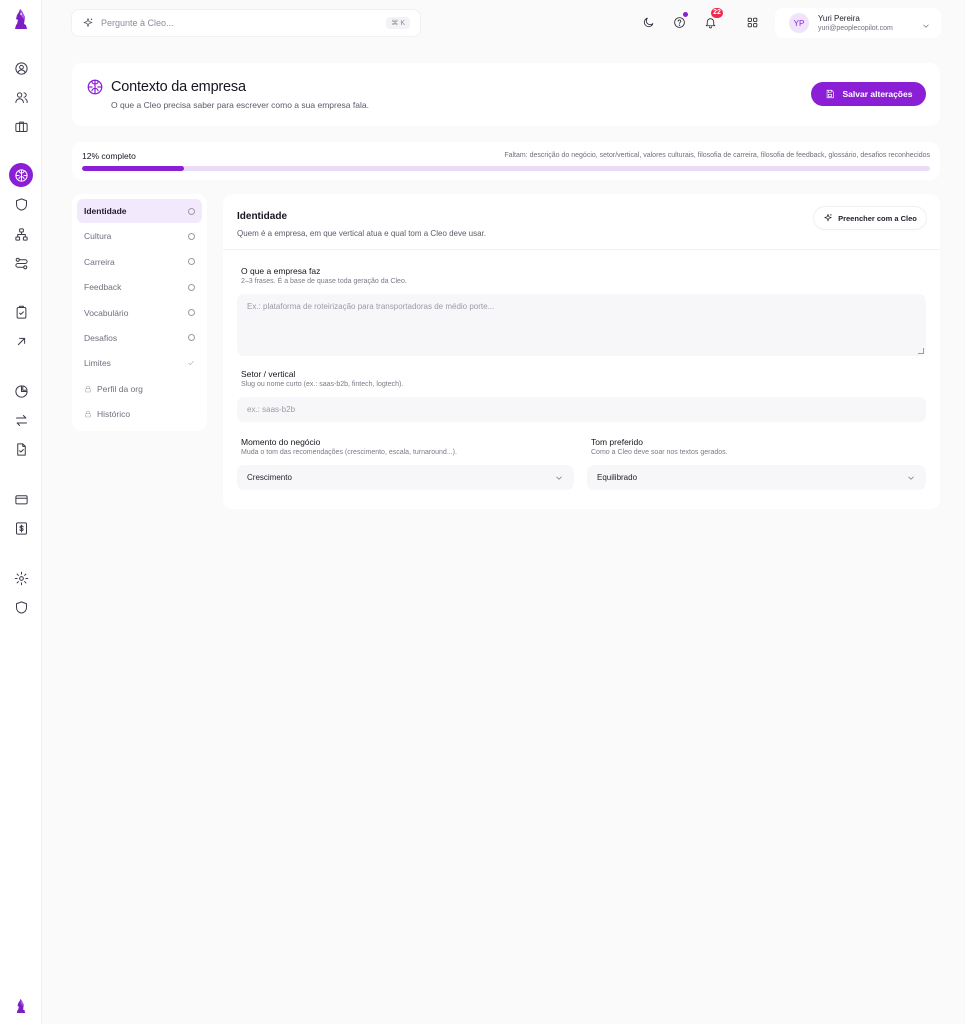 The image size is (965, 1024). What do you see at coordinates (877, 218) in the screenshot?
I see `fill-with-cleo-label: Preencher com a Cleo` at bounding box center [877, 218].